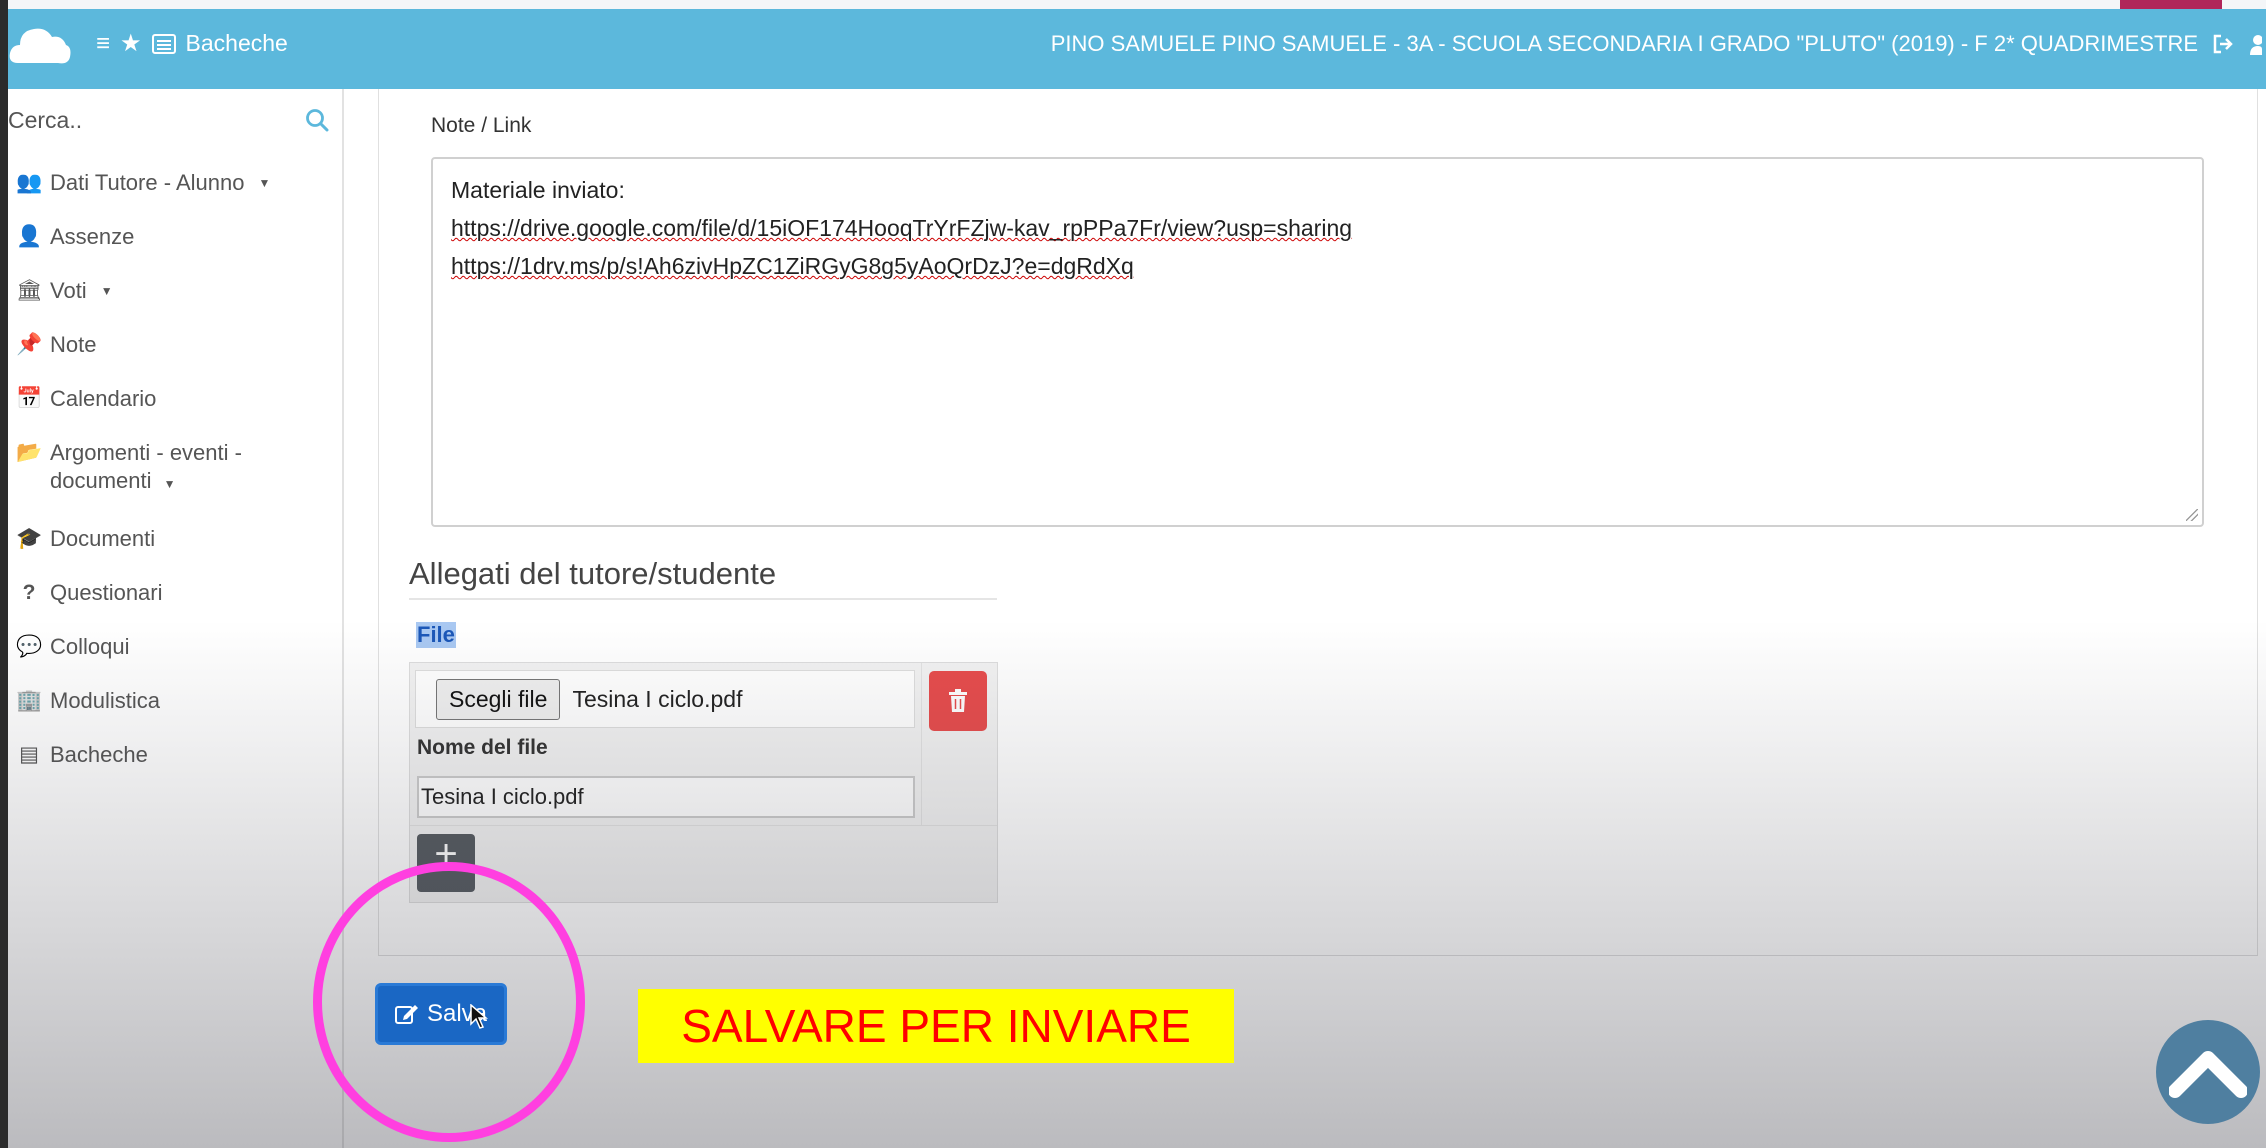 This screenshot has width=2266, height=1148. Describe the element at coordinates (1133, 4) in the screenshot. I see `top-edge` at that location.